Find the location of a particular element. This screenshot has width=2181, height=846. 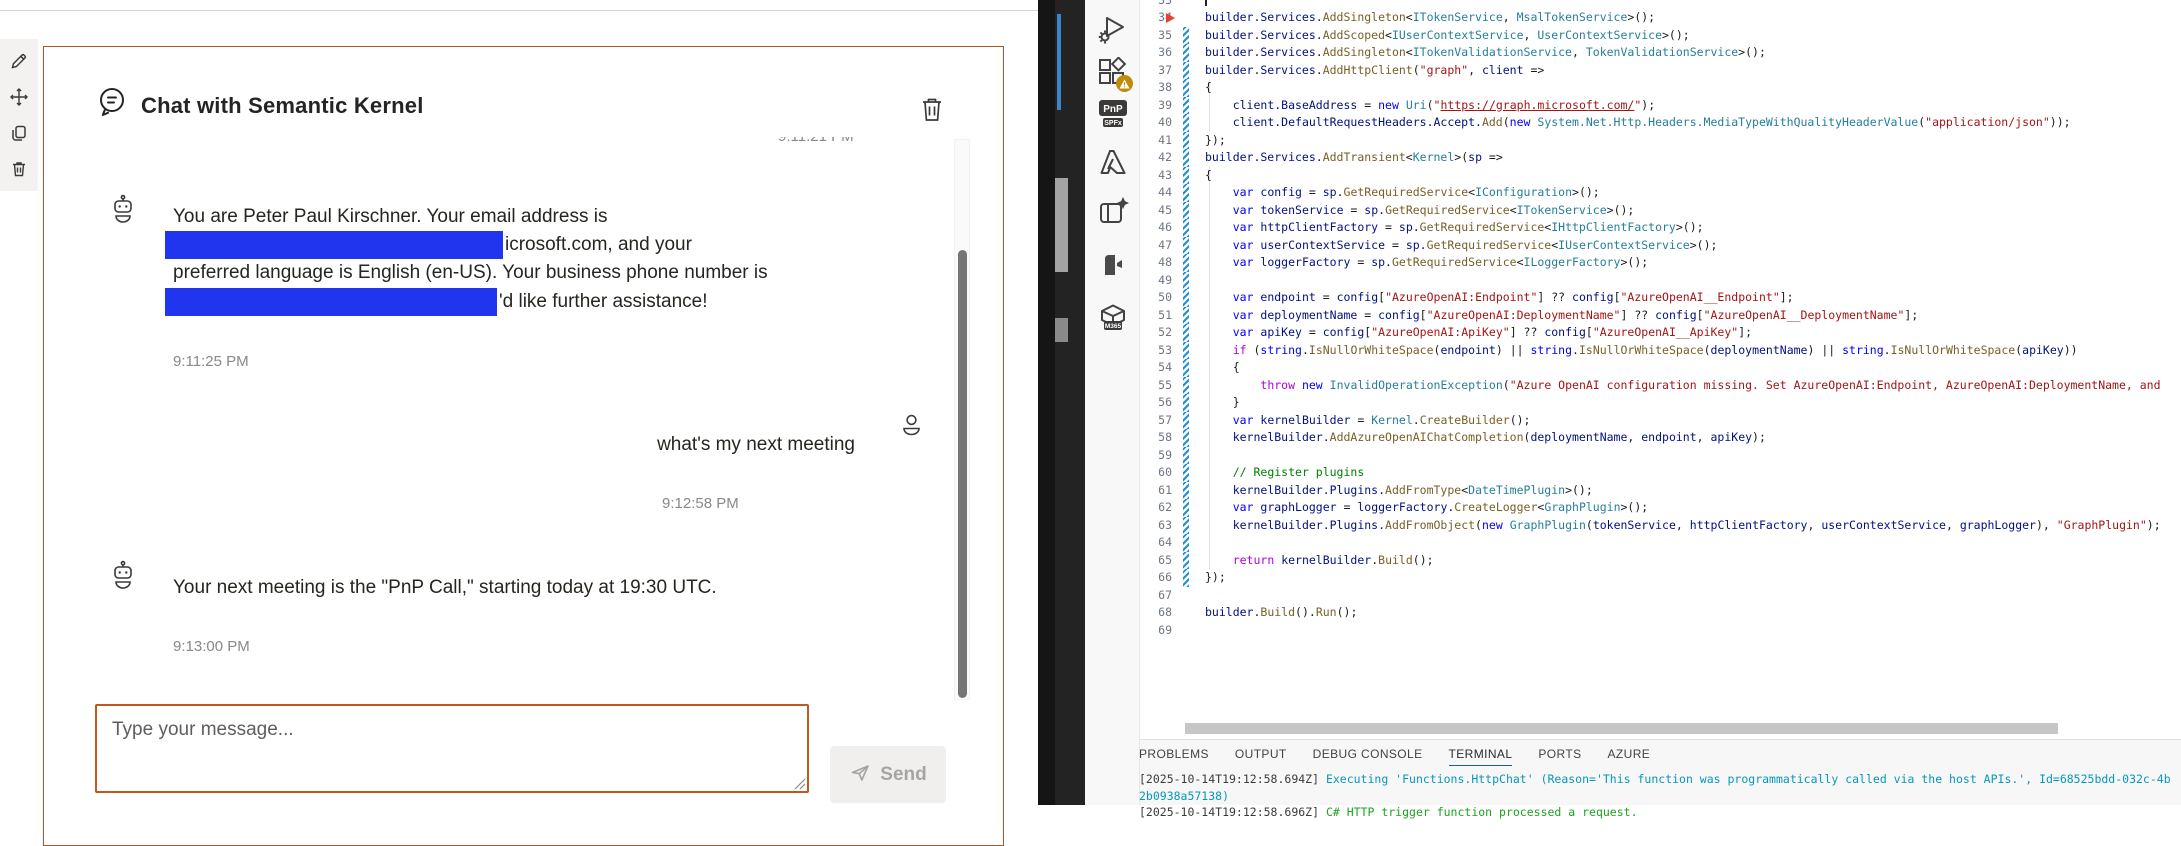

user-avatar-icon is located at coordinates (911, 427).